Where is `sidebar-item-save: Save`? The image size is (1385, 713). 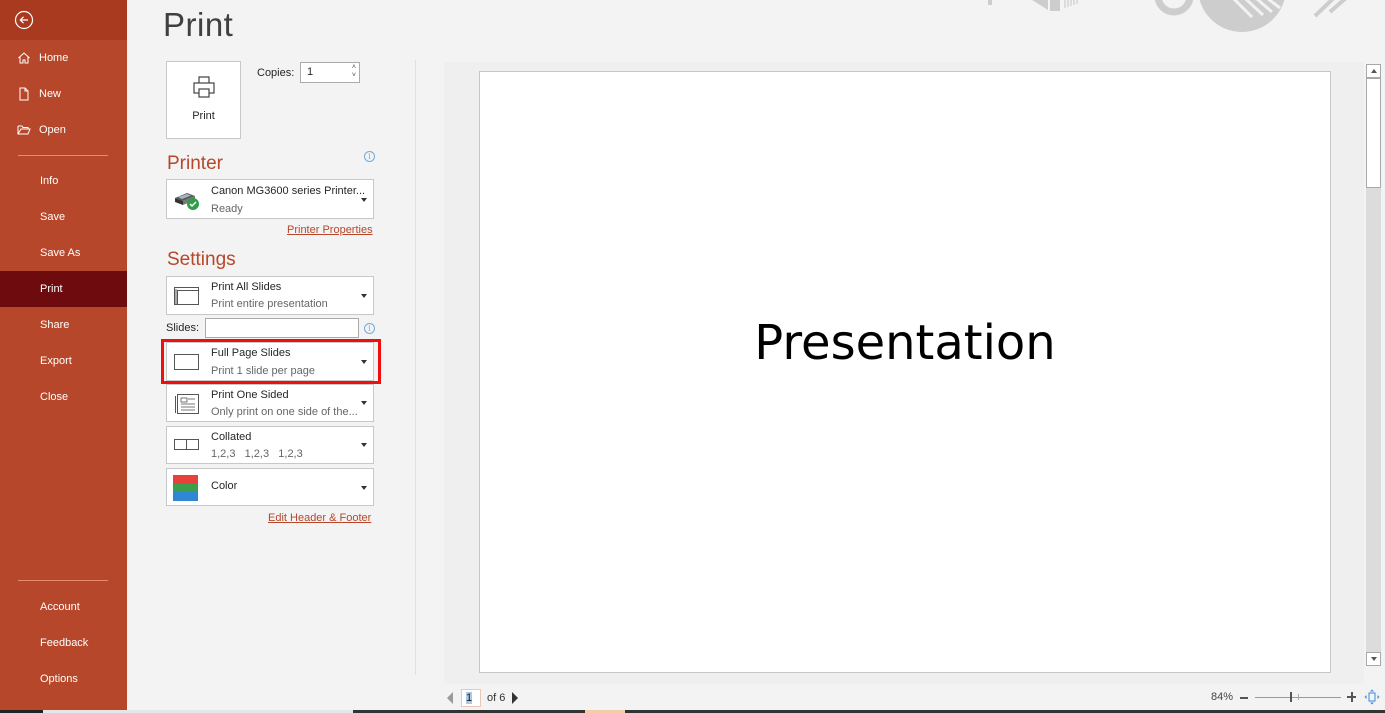 sidebar-item-save: Save is located at coordinates (63, 217).